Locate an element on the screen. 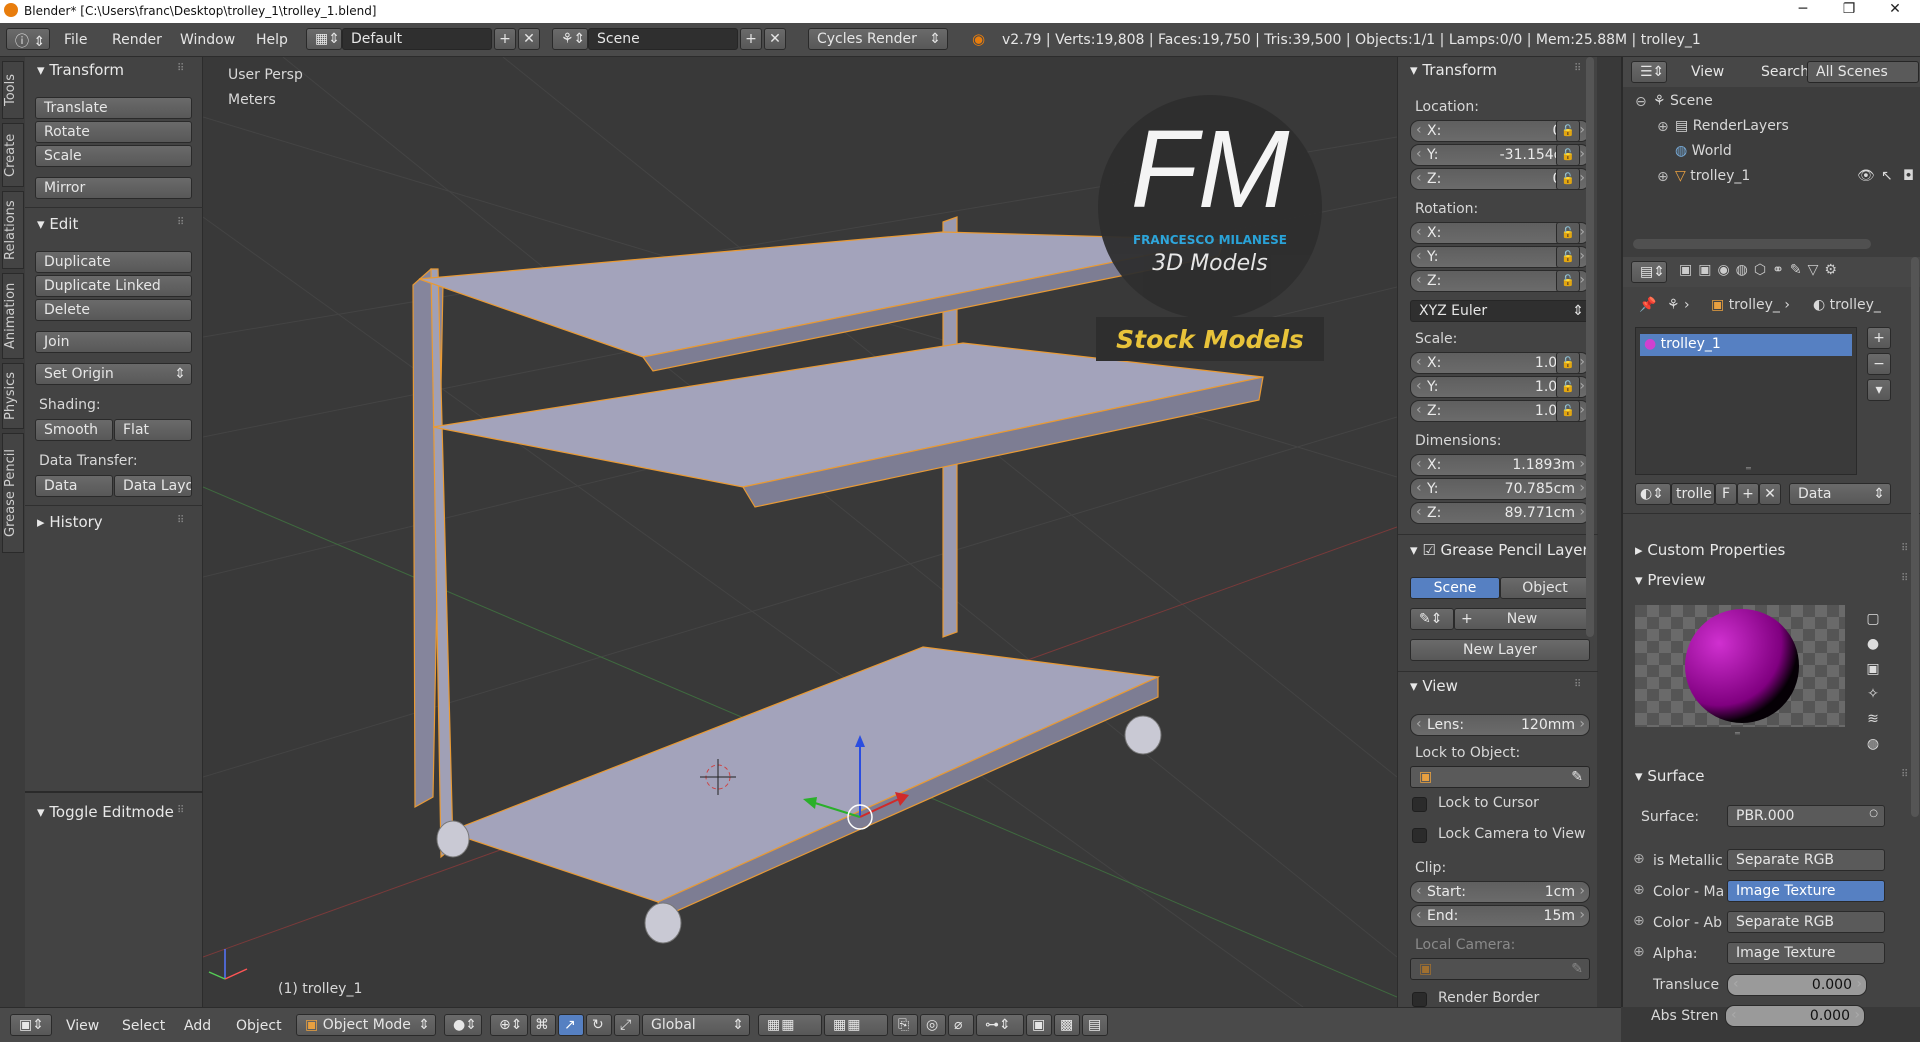 This screenshot has width=1920, height=1042. render-animation-icon: ▤ is located at coordinates (1095, 1025).